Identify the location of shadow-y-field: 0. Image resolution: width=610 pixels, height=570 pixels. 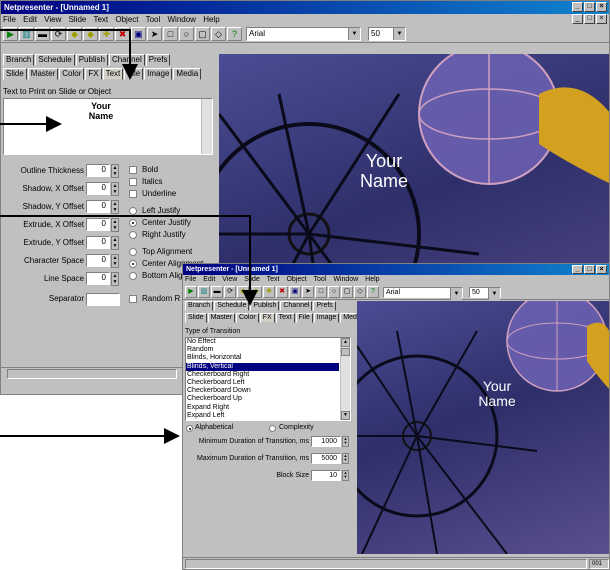
(98, 206).